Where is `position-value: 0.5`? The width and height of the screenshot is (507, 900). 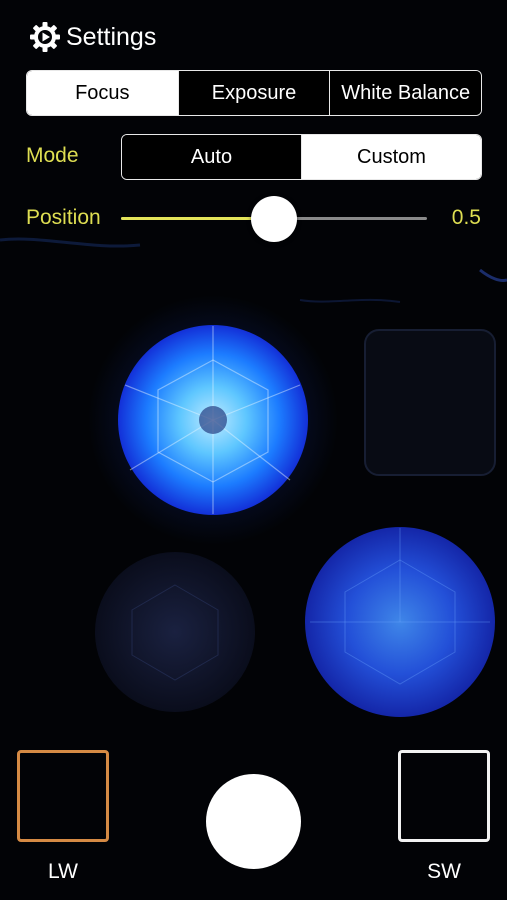
position-value: 0.5 is located at coordinates (466, 217).